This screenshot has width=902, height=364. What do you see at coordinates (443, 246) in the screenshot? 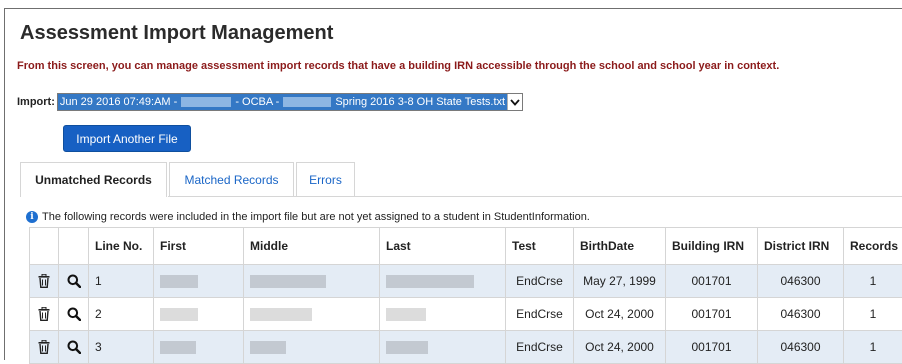
I see `column-header-last: Last` at bounding box center [443, 246].